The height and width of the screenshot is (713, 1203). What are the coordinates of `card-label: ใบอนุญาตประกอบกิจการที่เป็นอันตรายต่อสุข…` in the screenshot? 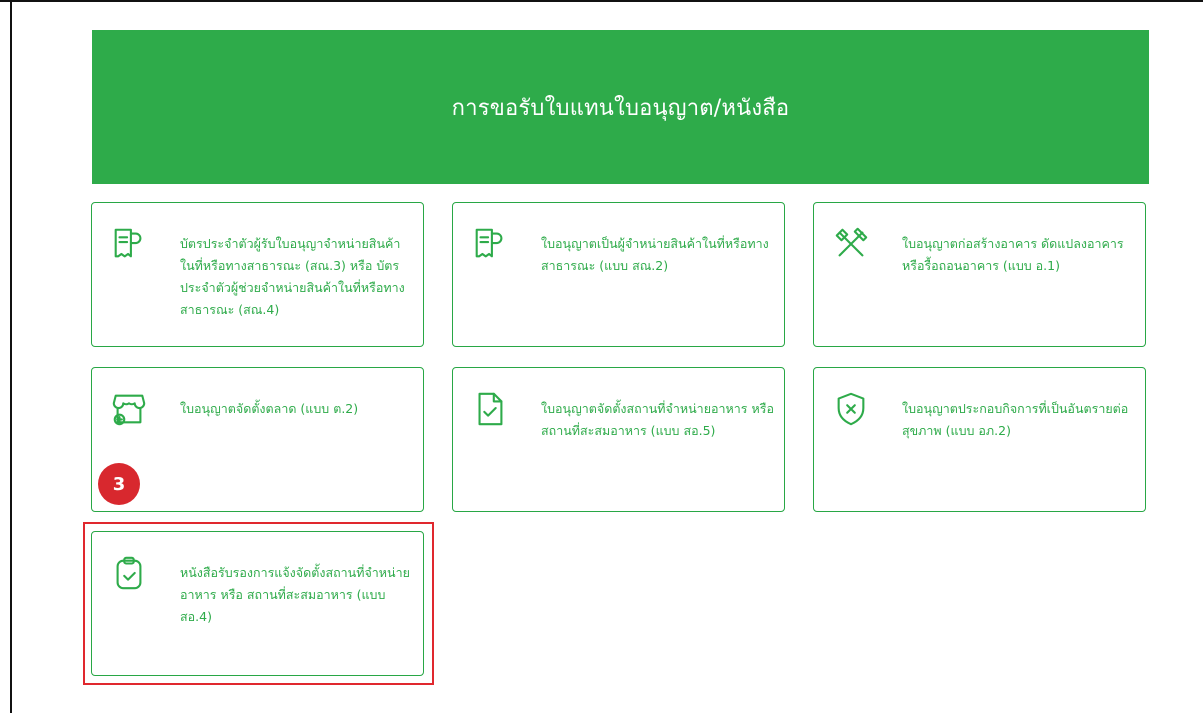 It's located at (1015, 419).